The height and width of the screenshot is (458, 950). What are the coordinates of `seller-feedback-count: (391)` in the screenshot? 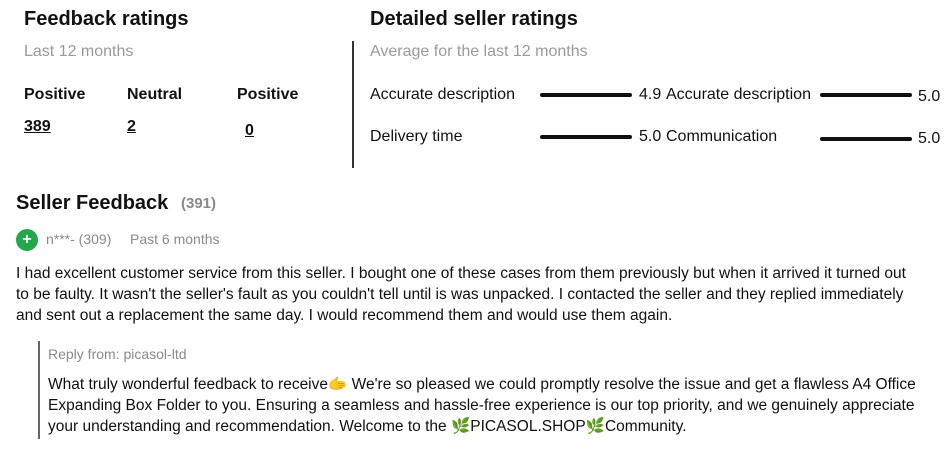 It's located at (199, 203).